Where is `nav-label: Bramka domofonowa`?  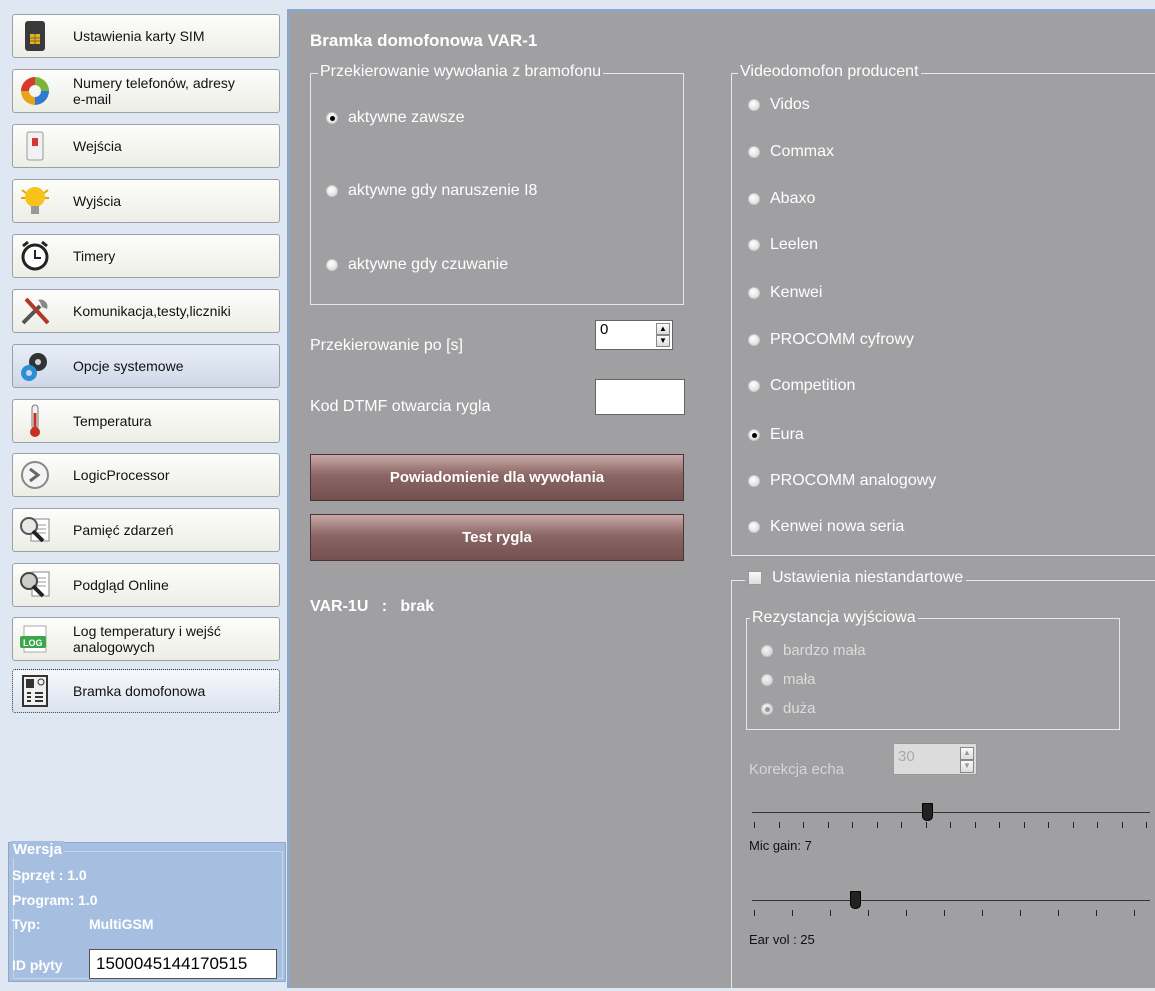 nav-label: Bramka domofonowa is located at coordinates (139, 691).